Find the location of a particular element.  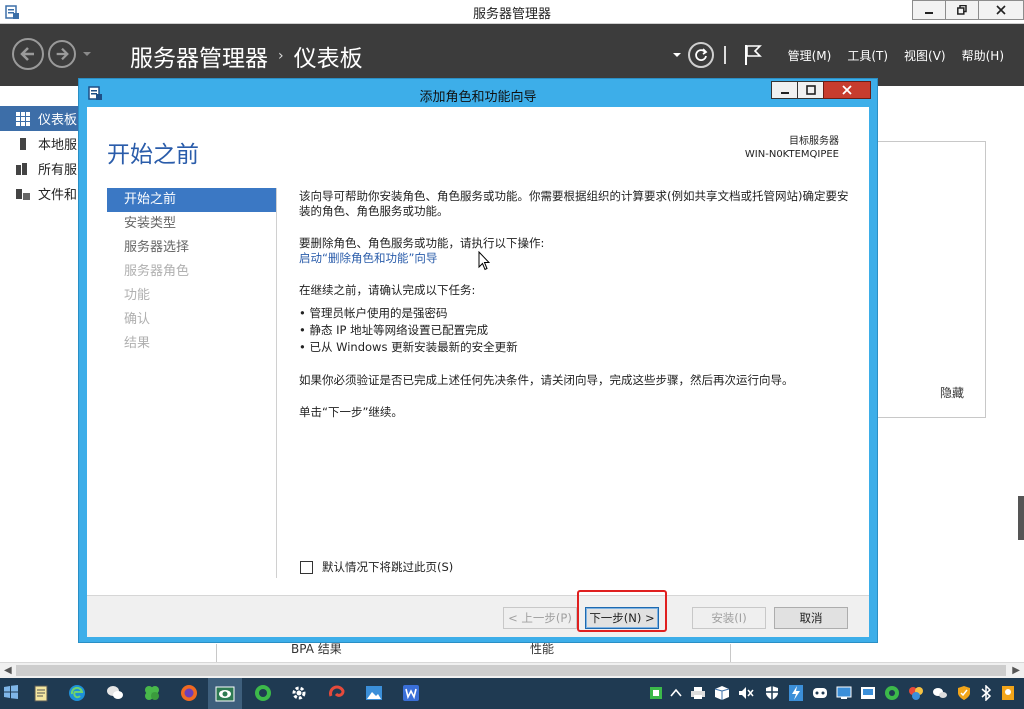

writer-w-icon is located at coordinates (411, 693).